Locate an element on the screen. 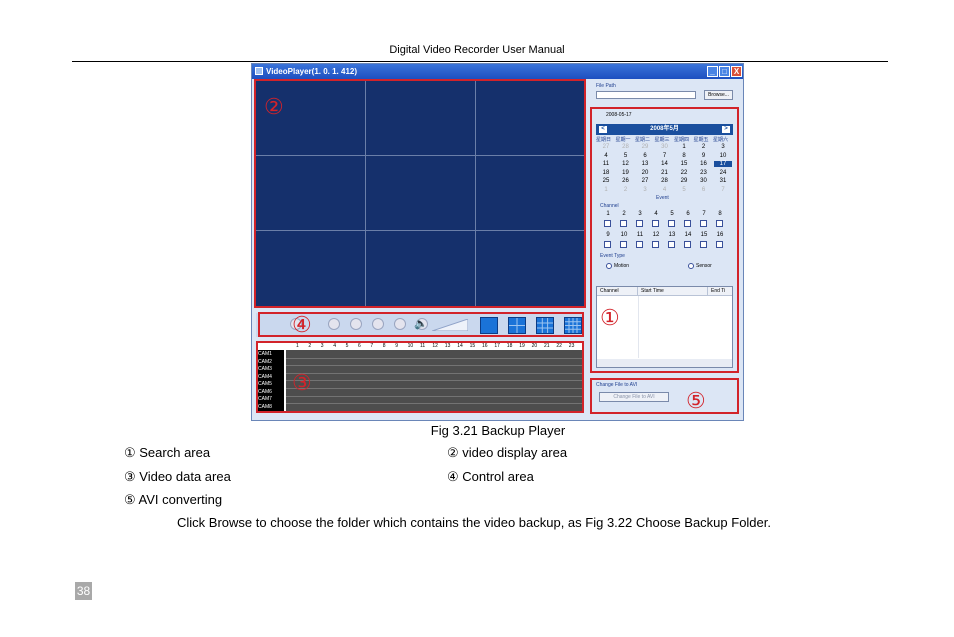 This screenshot has height=637, width=954. callout-timeline: ③ is located at coordinates (302, 382).